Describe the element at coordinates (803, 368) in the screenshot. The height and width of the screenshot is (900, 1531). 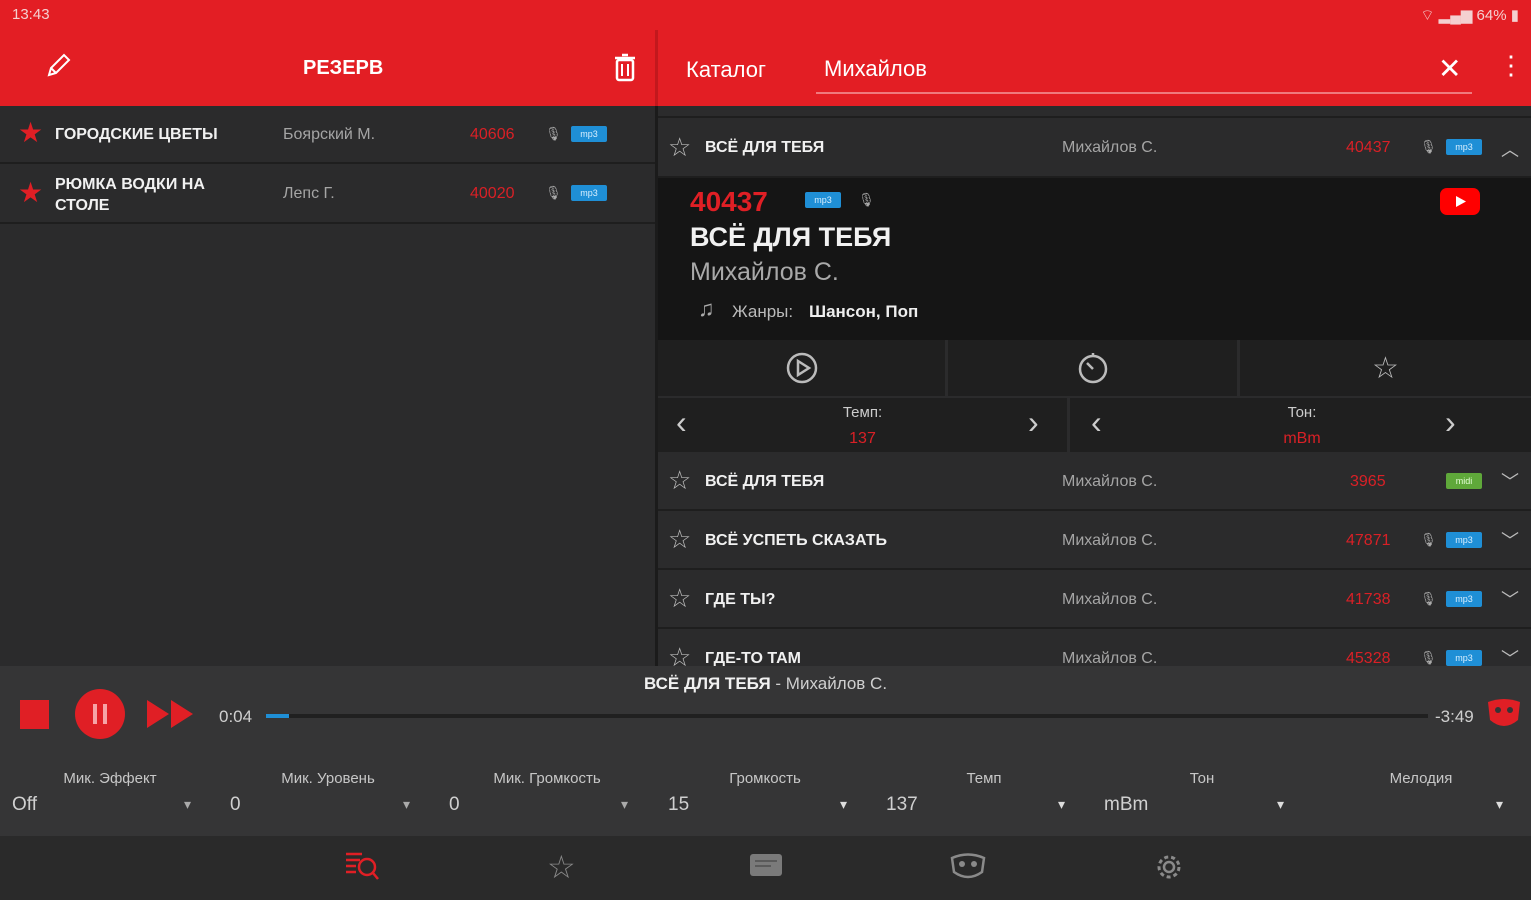
I see `play-circle-icon` at that location.